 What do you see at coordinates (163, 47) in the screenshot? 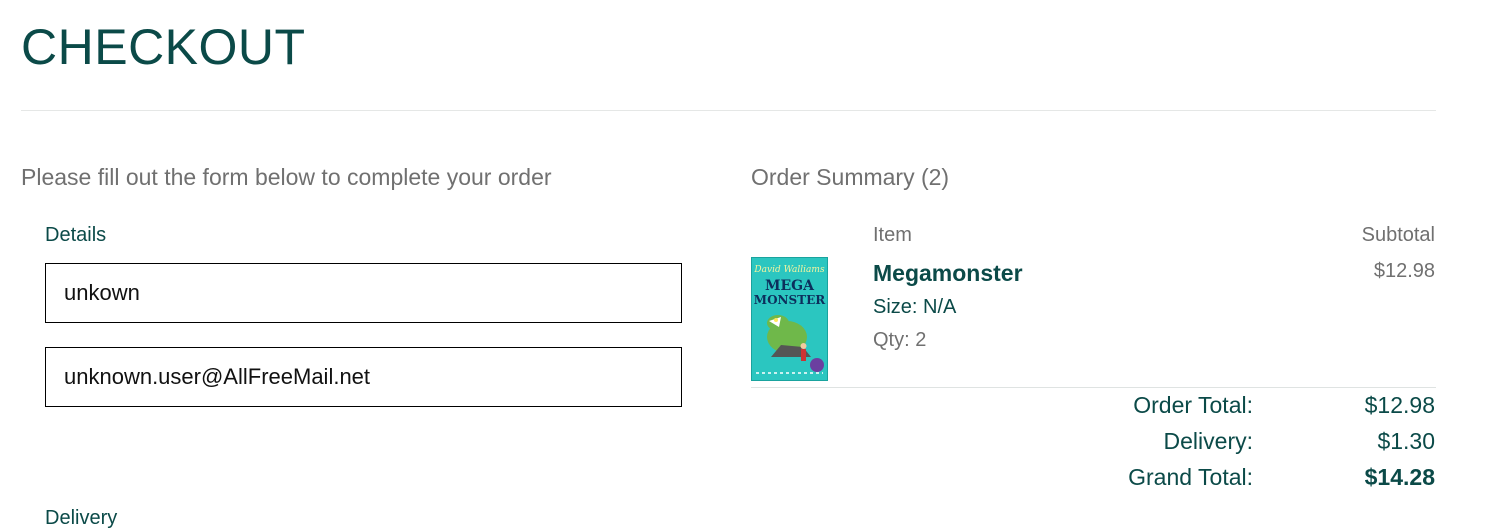
I see `page-title: CHECKOUT` at bounding box center [163, 47].